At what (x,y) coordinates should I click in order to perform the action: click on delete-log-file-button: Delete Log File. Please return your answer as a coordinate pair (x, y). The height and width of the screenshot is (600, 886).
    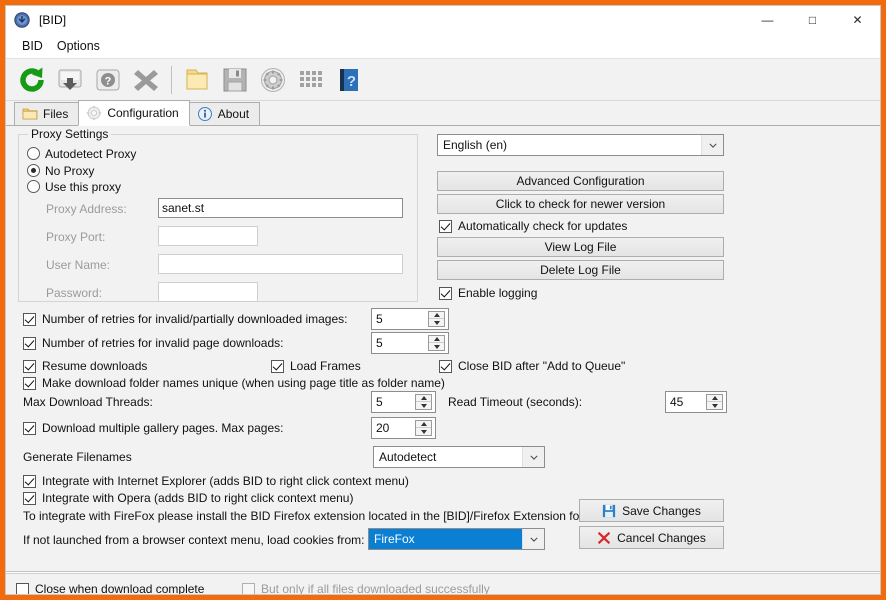
    Looking at the image, I should click on (580, 270).